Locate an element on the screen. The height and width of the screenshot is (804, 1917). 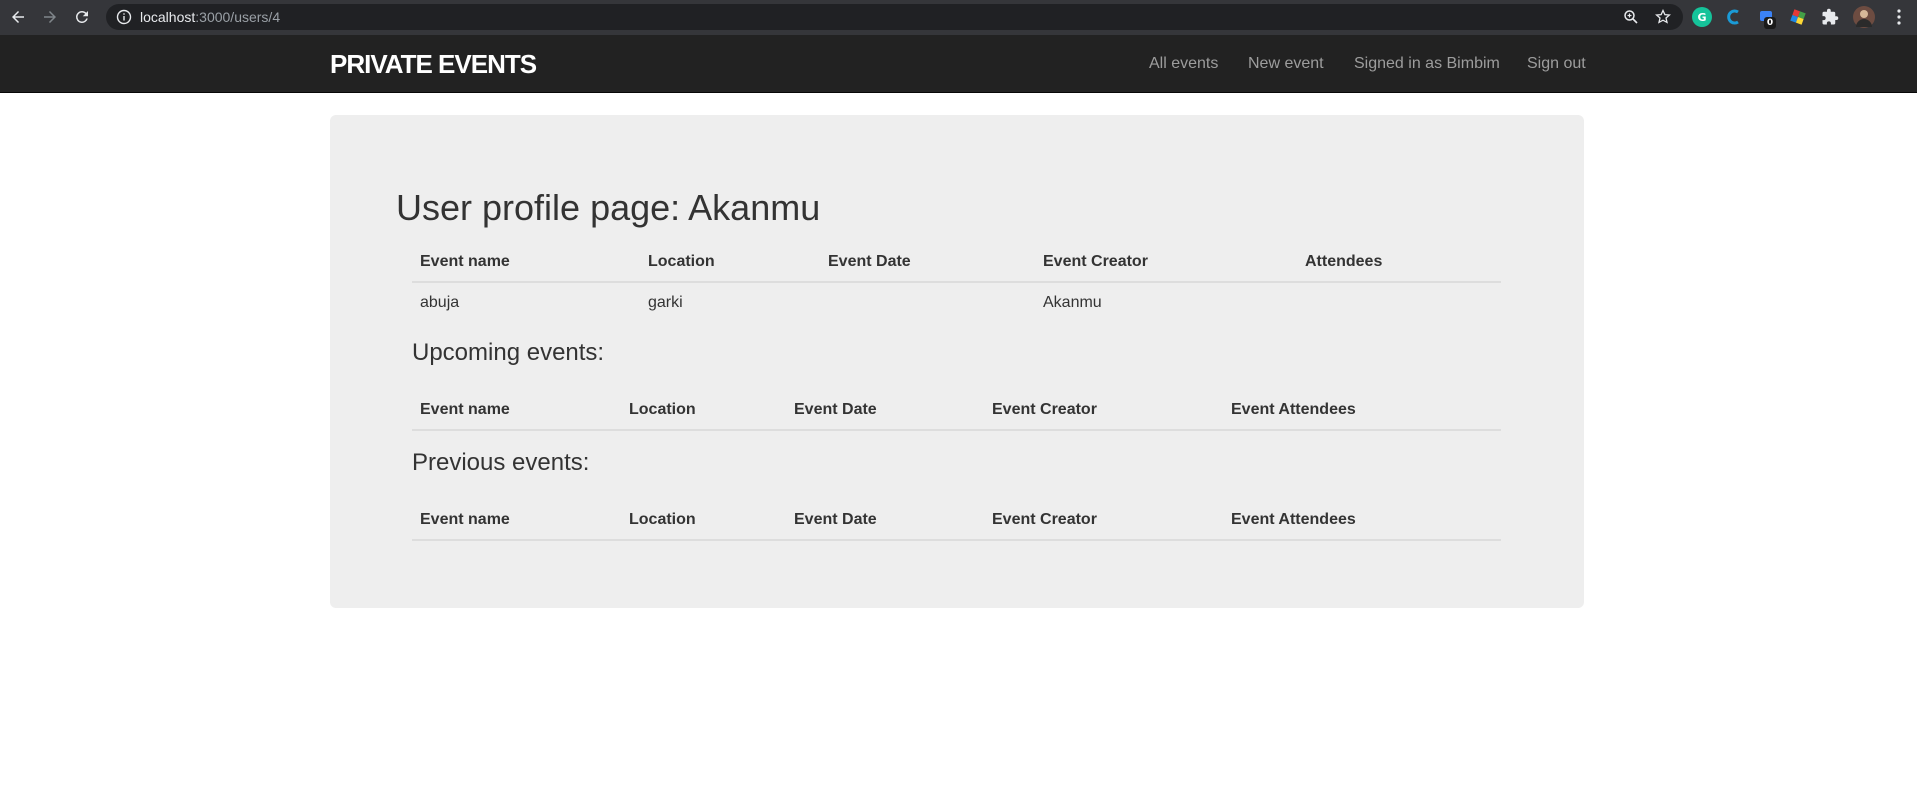
upcoming-events-title: Upcoming events: is located at coordinates (508, 352).